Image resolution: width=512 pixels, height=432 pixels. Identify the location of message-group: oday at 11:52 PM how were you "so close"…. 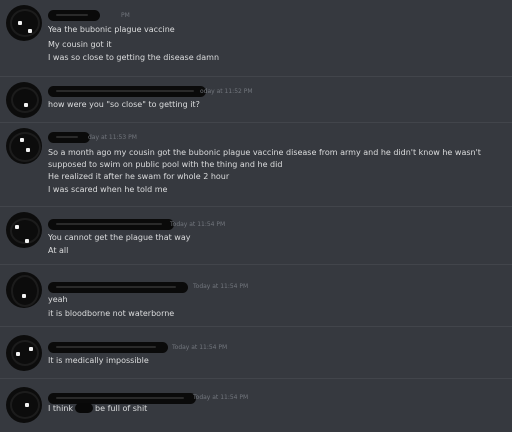
(256, 98).